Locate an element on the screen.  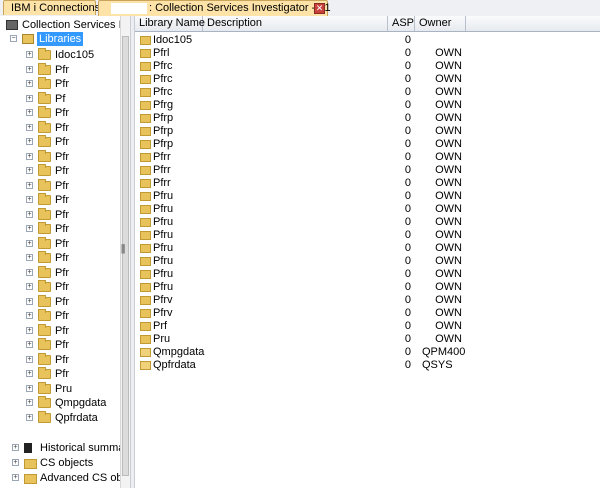
tree-item-cs-objects: + CS objects is located at coordinates (60, 463).